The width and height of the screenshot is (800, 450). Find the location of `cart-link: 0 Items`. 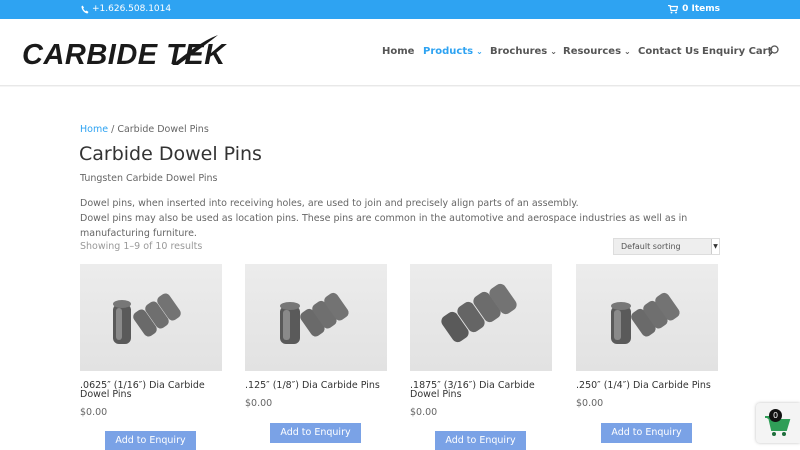

cart-link: 0 Items is located at coordinates (694, 9).